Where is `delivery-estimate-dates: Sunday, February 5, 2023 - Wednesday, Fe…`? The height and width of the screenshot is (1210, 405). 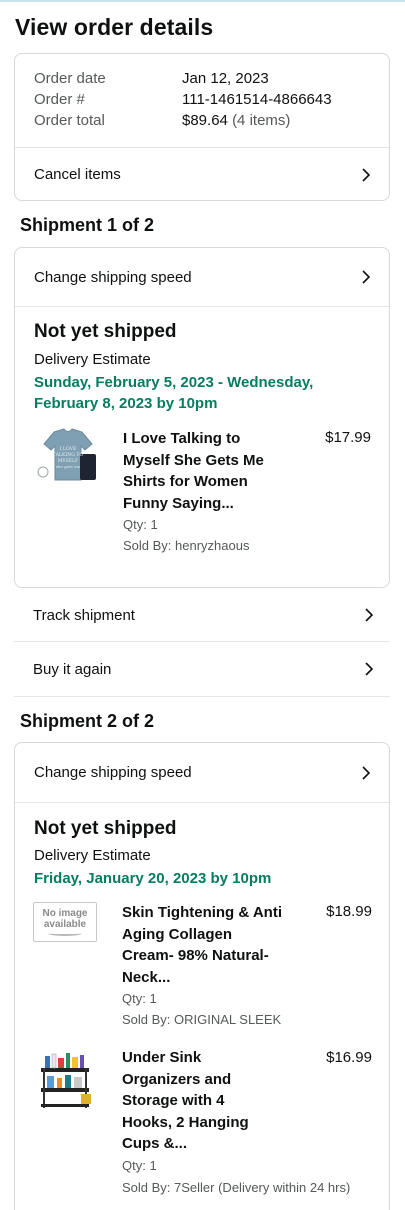 delivery-estimate-dates: Sunday, February 5, 2023 - Wednesday, Fe… is located at coordinates (174, 393).